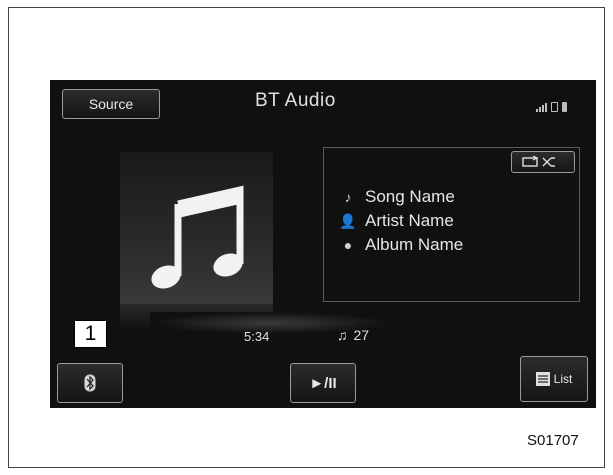 The height and width of the screenshot is (475, 613). What do you see at coordinates (564, 107) in the screenshot?
I see `battery-icon` at bounding box center [564, 107].